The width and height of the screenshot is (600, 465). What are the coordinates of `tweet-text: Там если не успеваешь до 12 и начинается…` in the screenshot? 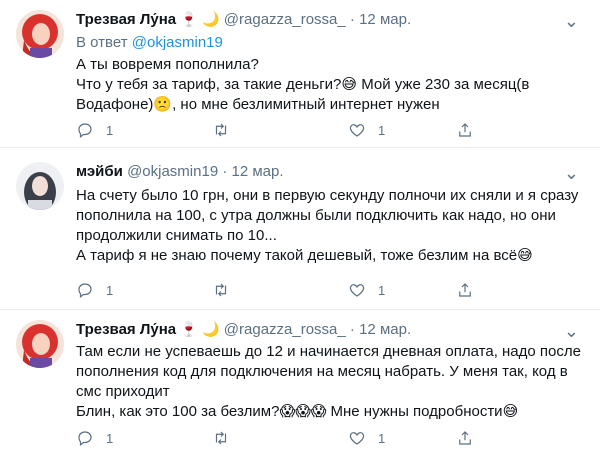 It's located at (328, 381).